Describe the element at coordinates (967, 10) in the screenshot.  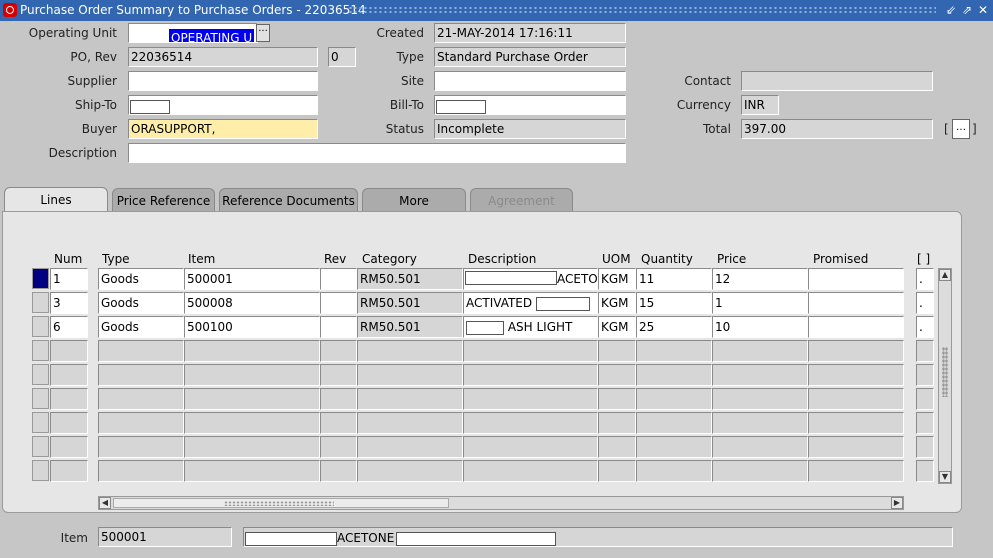
I see `maximize-icon: ⇗` at that location.